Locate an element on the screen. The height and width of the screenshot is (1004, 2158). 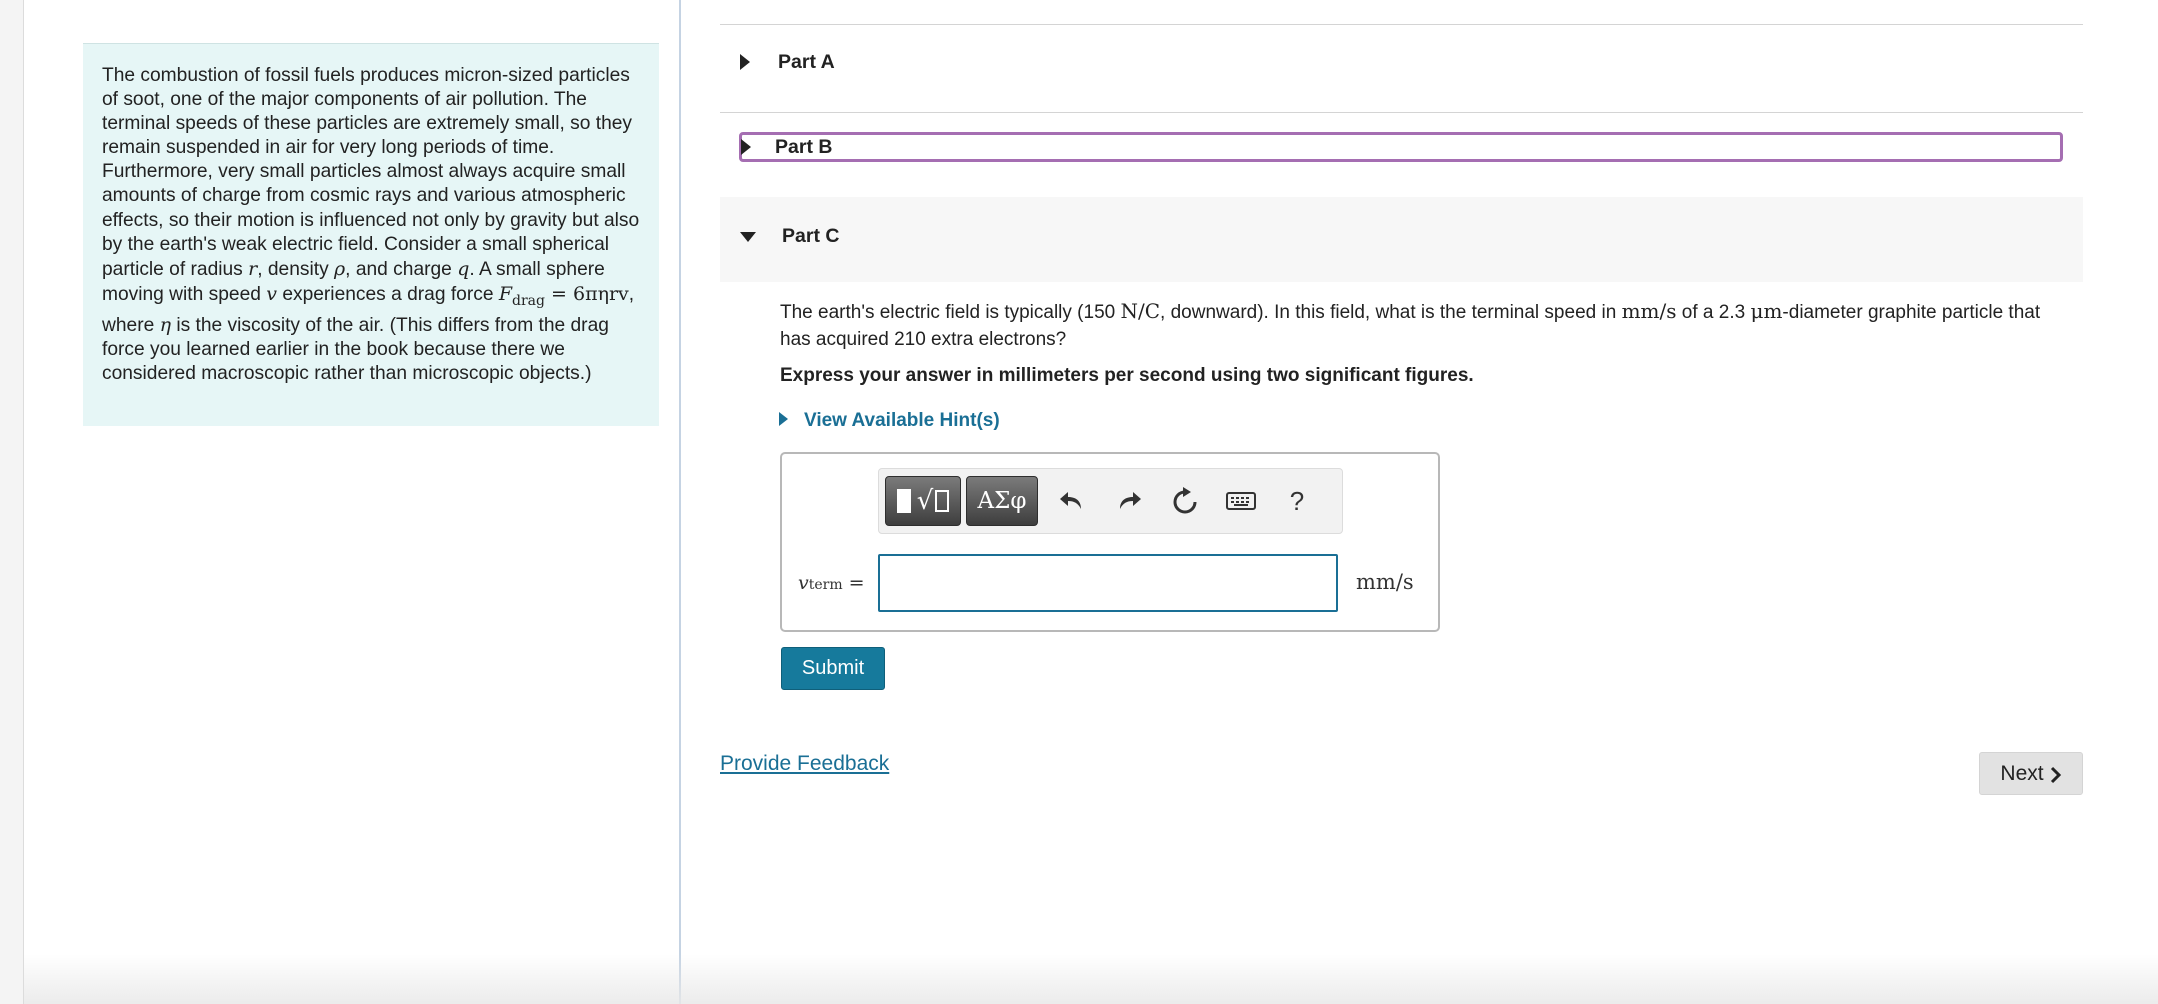
window-left-edge is located at coordinates (12, 502).